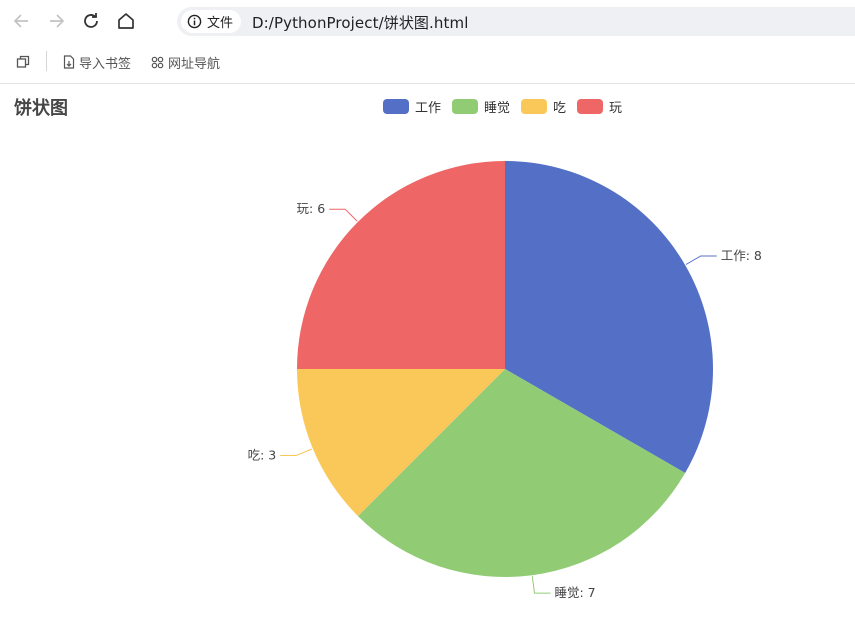  I want to click on pie-slice-play, so click(401, 265).